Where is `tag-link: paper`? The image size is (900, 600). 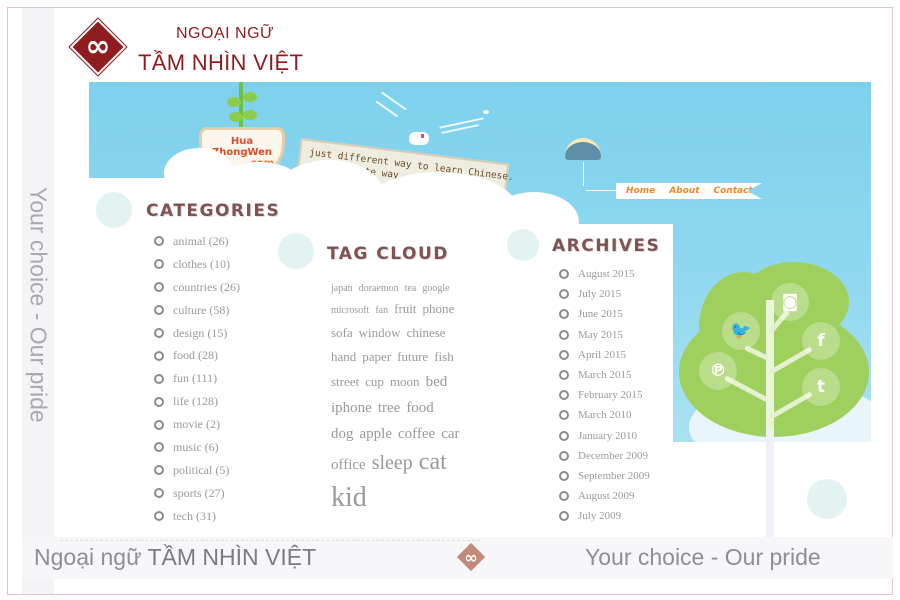
tag-link: paper is located at coordinates (376, 356).